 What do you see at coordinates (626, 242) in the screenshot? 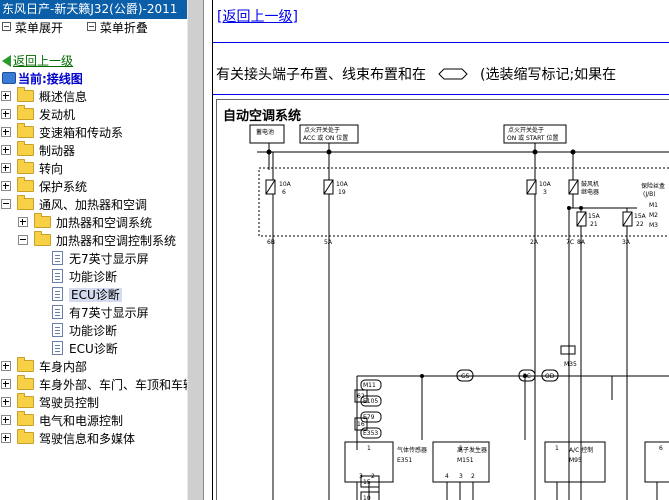
I see `wire-label: 3A` at bounding box center [626, 242].